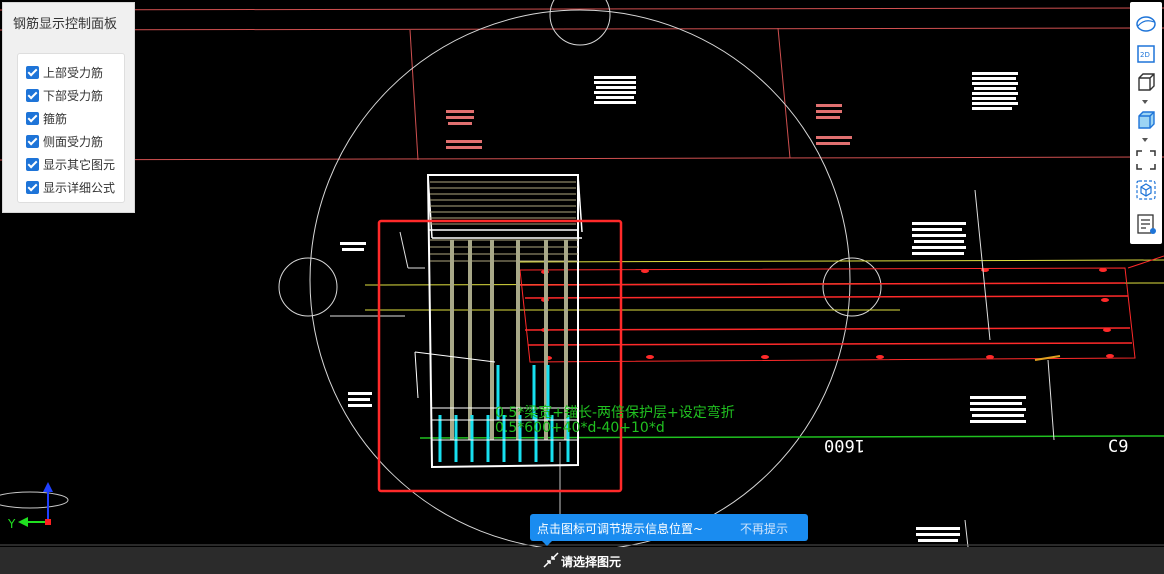 The height and width of the screenshot is (574, 1164). I want to click on component-icon, so click(1146, 190).